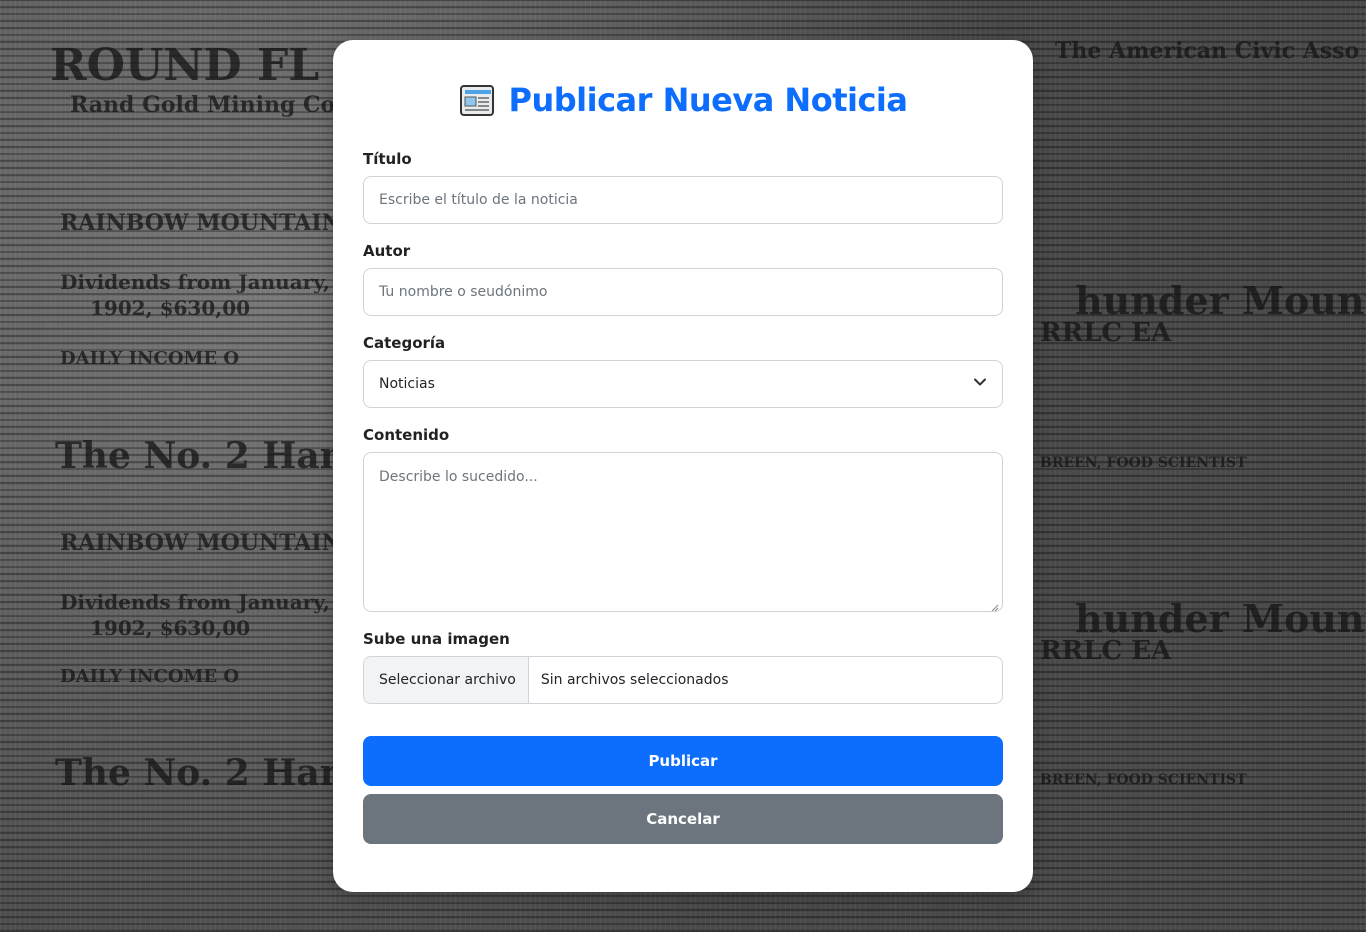 The width and height of the screenshot is (1366, 932). What do you see at coordinates (683, 292) in the screenshot?
I see `author-input: Tu nombre o seudónimo` at bounding box center [683, 292].